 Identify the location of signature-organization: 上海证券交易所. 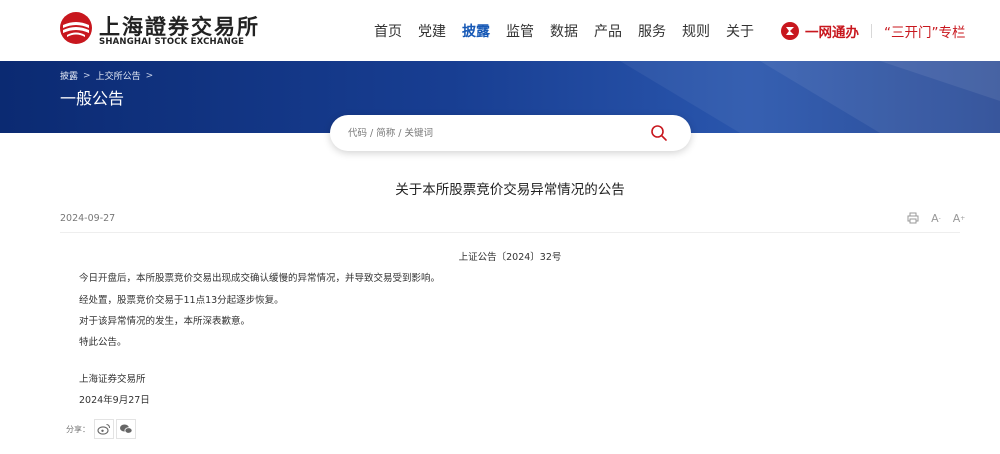
(112, 379).